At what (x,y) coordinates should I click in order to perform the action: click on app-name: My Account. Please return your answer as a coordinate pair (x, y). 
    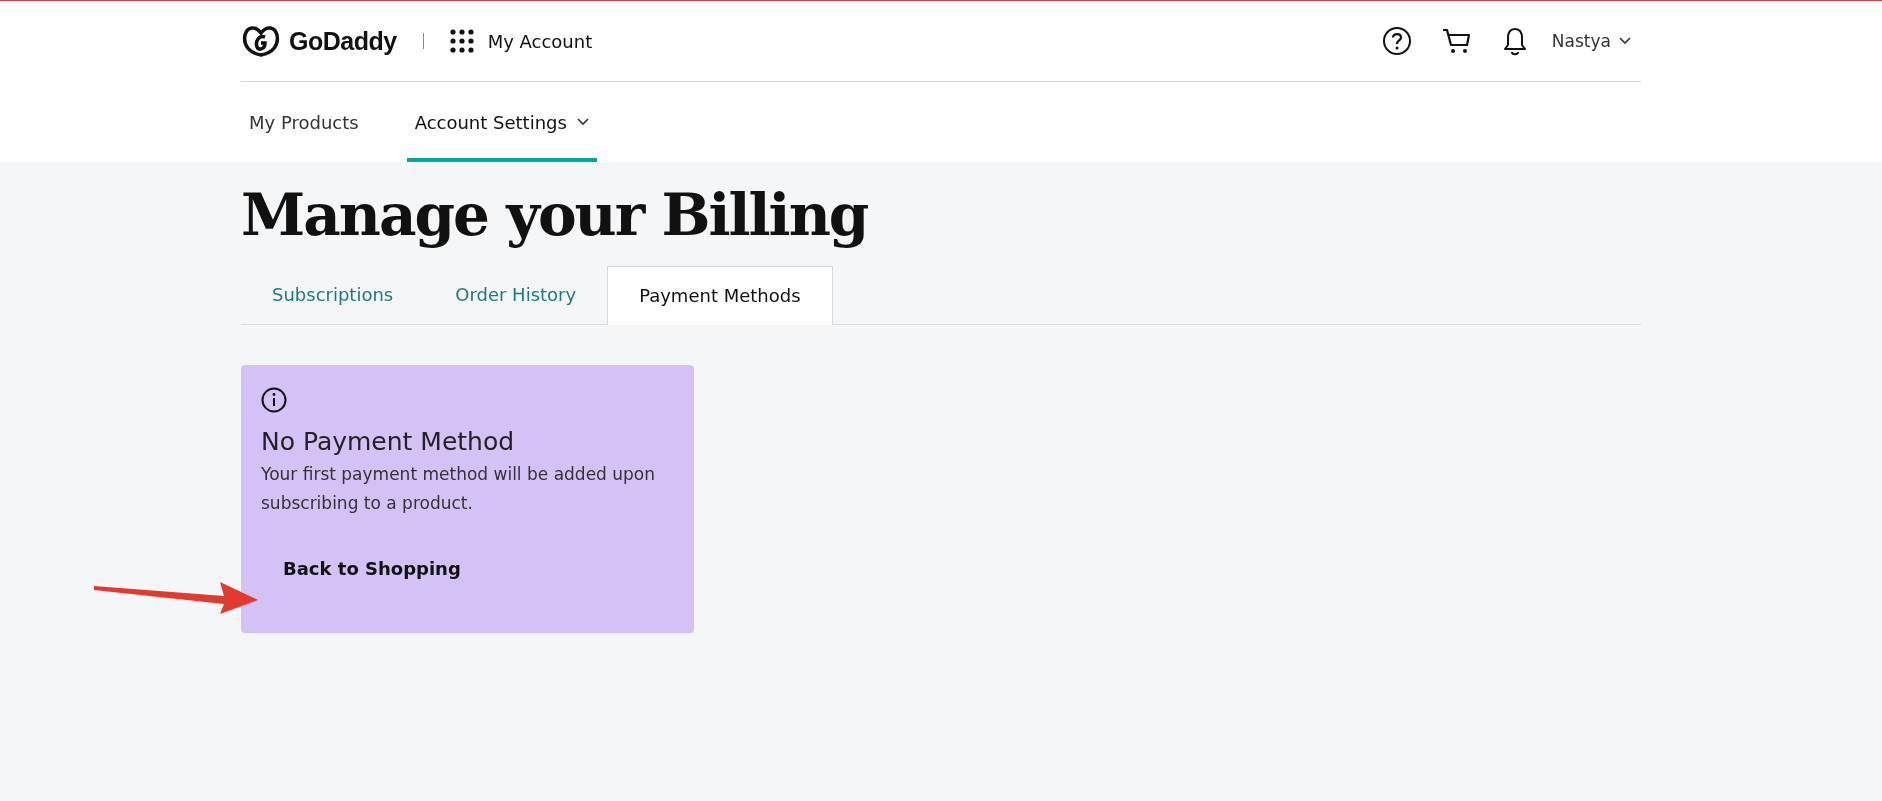
    Looking at the image, I should click on (540, 41).